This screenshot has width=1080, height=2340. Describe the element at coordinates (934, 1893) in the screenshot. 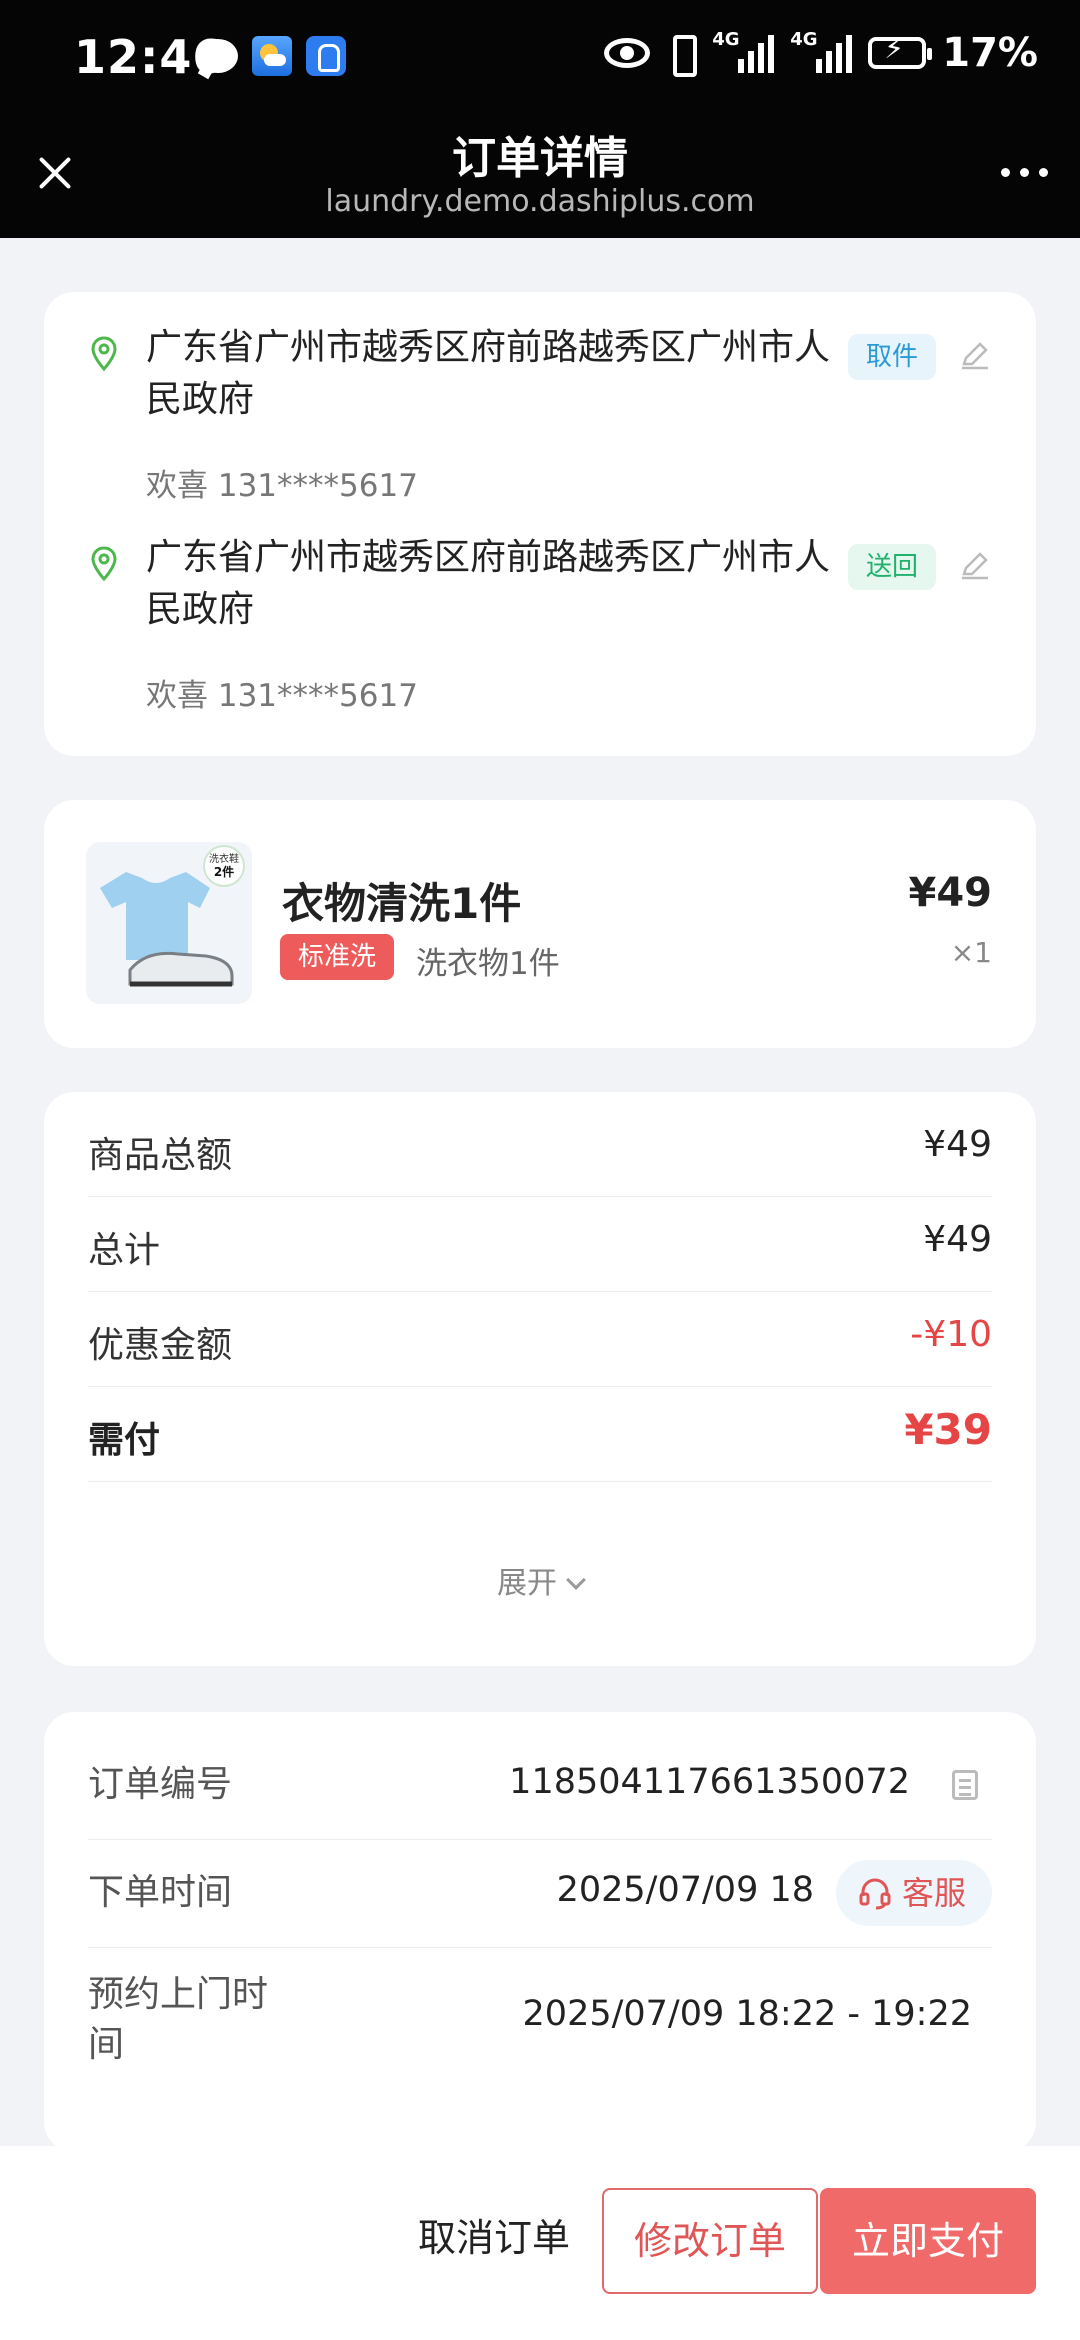

I see `customer-service-label: 客服` at that location.